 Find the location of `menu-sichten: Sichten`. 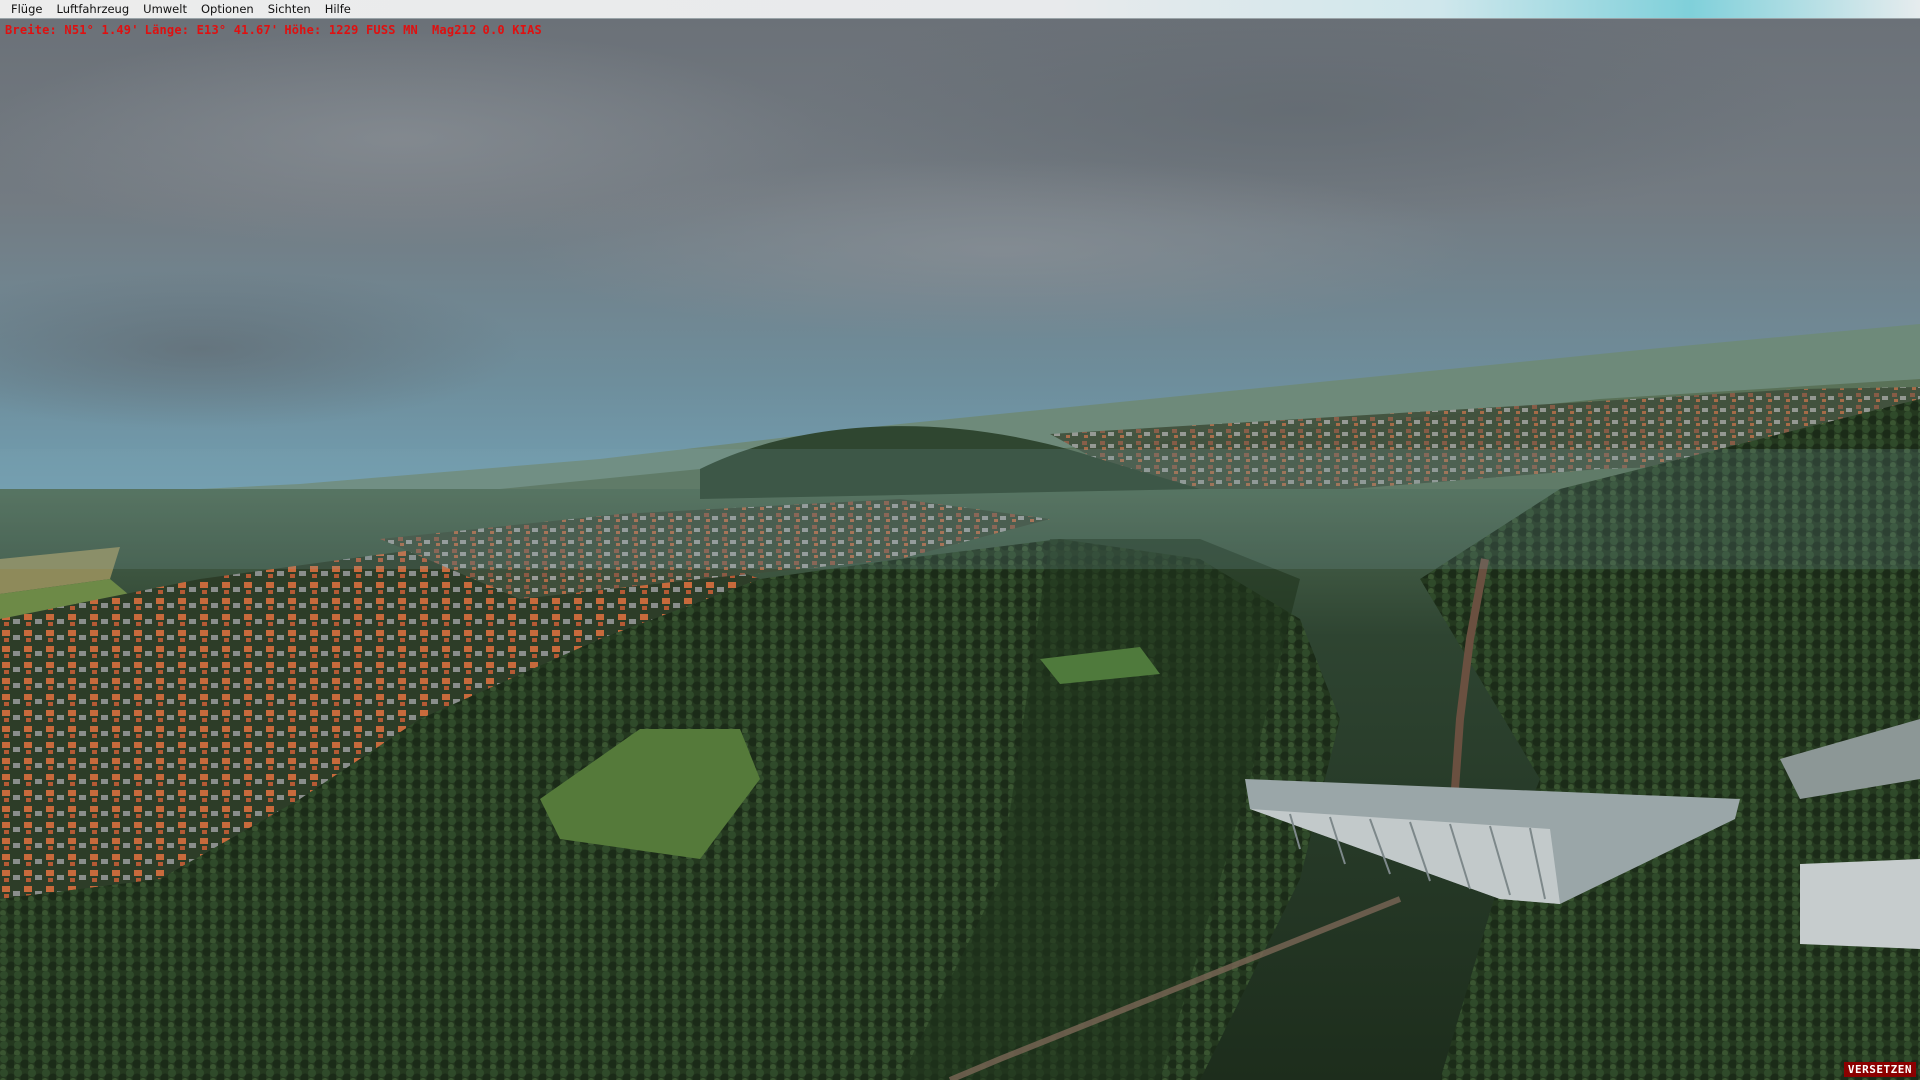

menu-sichten: Sichten is located at coordinates (289, 9).